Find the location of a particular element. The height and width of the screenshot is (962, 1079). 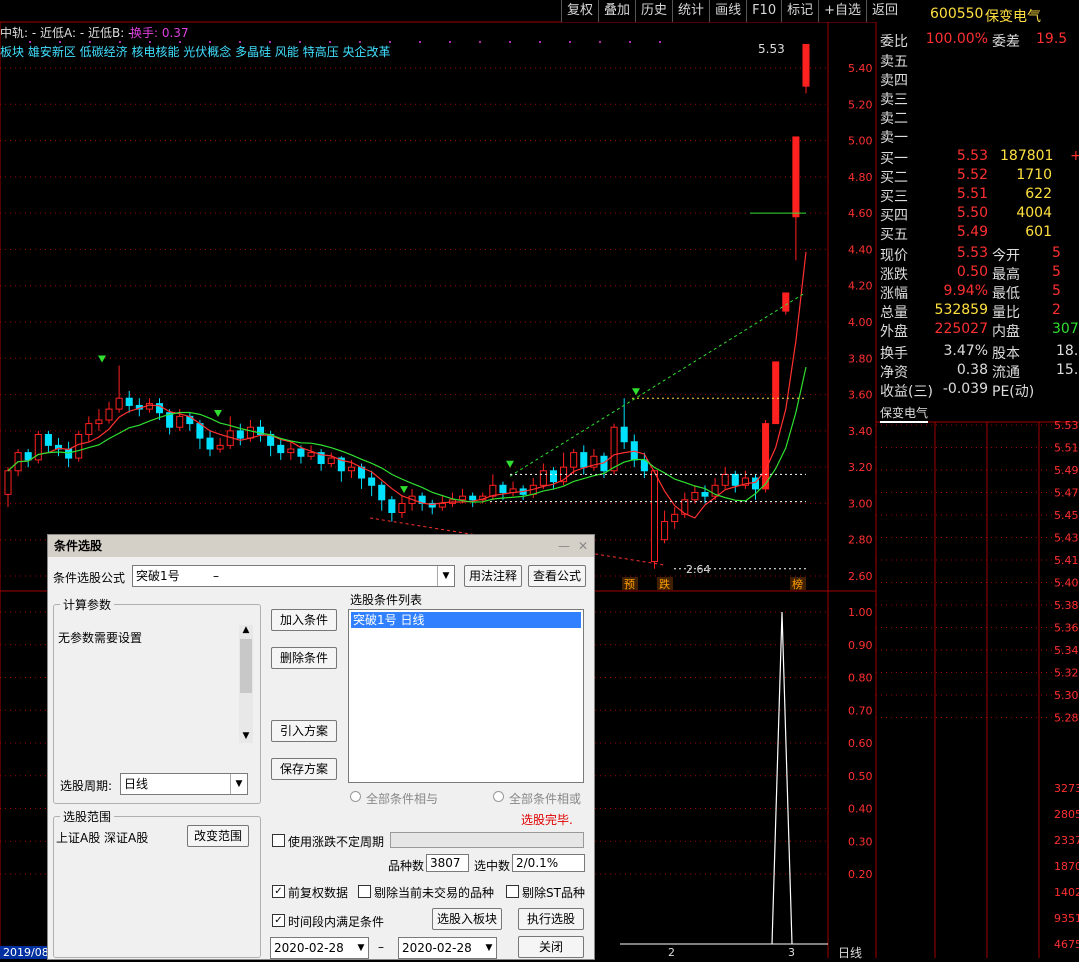

date-to-input: 2020-02-28 ▼ is located at coordinates (447, 948).